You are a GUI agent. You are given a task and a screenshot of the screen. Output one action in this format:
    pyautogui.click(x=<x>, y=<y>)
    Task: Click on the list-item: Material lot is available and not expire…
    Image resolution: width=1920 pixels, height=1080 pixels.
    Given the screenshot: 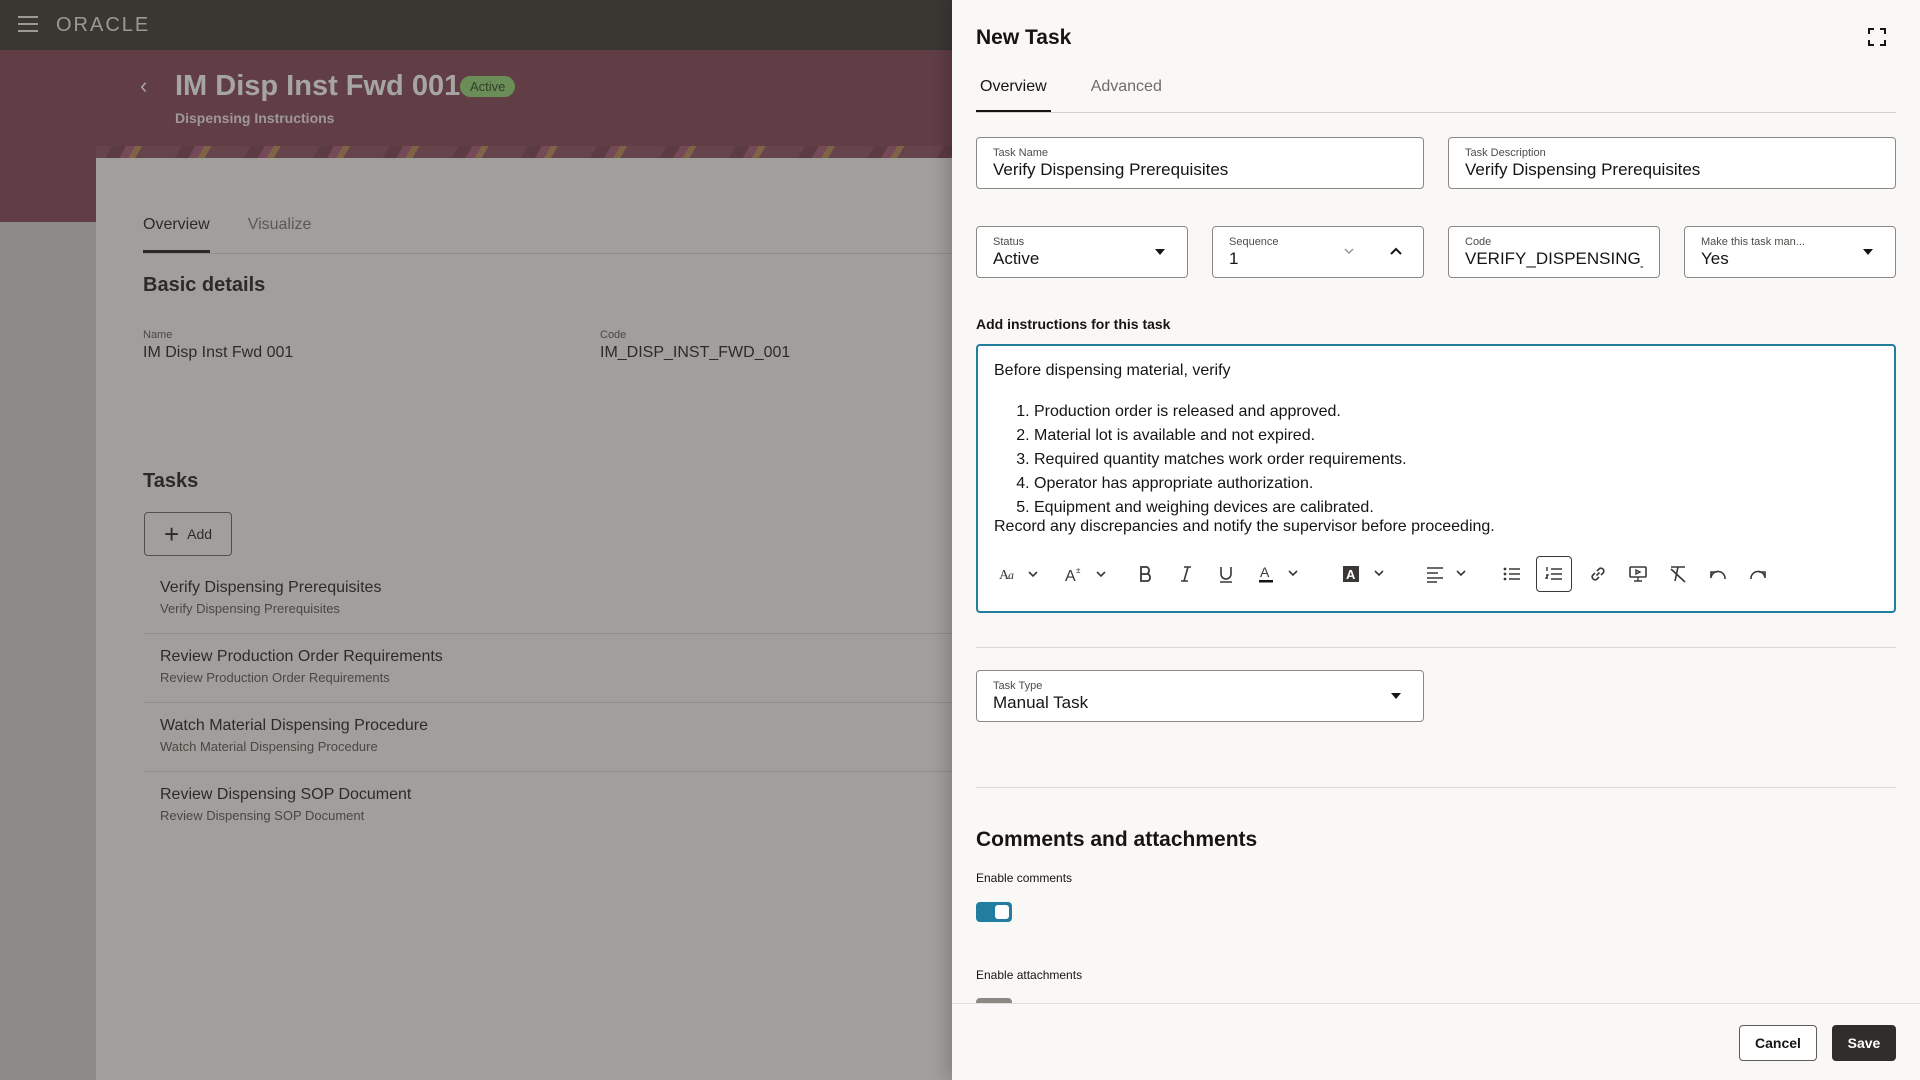 What is the action you would take?
    pyautogui.click(x=1220, y=436)
    